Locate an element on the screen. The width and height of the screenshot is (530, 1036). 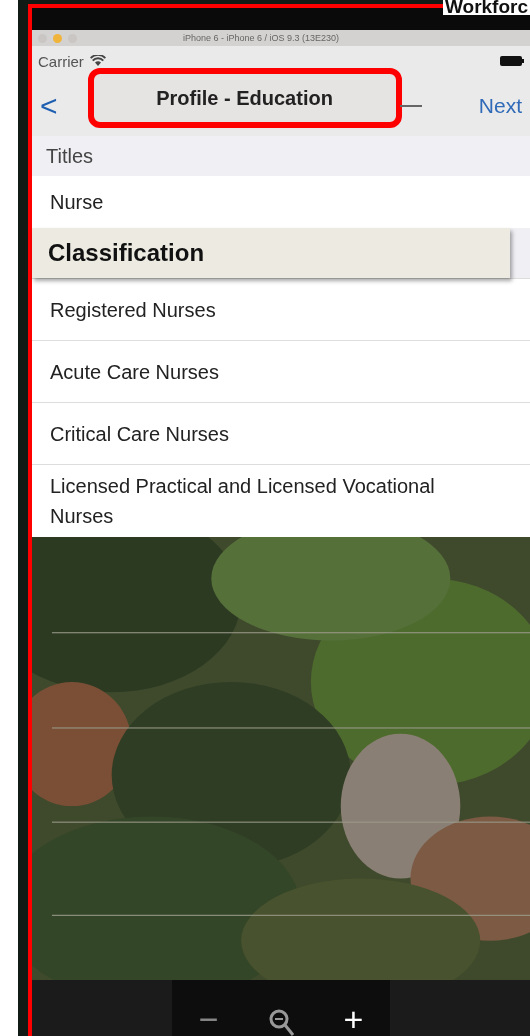
back-button: < is located at coordinates (49, 106).